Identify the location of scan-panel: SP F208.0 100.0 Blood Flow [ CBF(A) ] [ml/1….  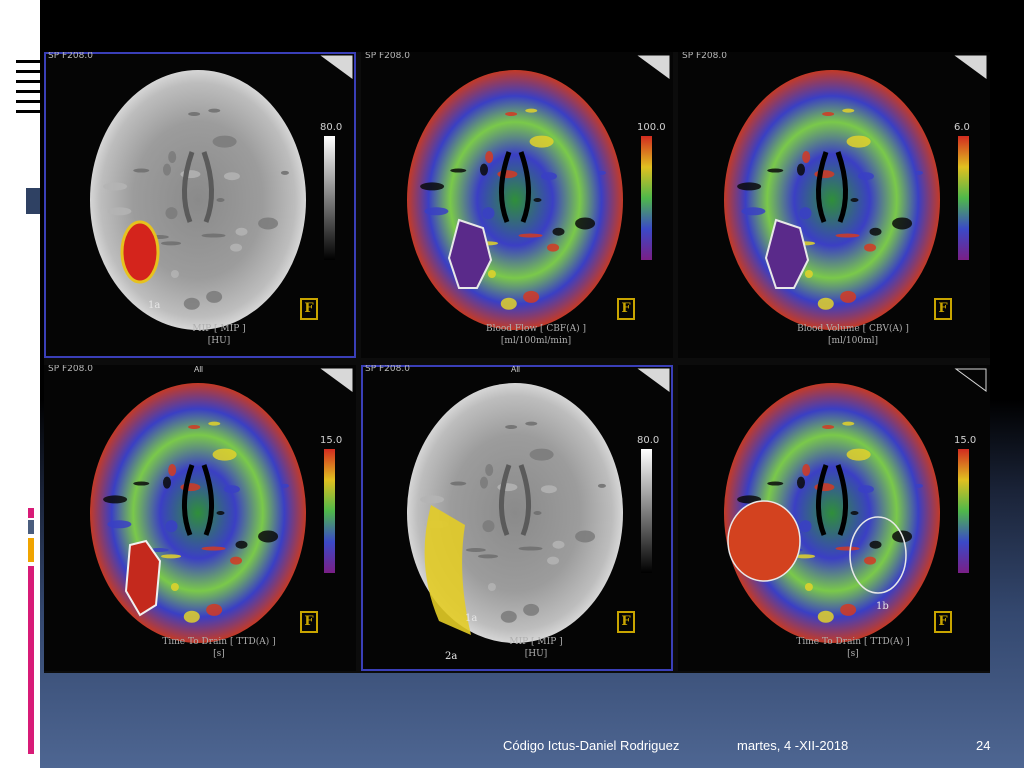
(517, 205).